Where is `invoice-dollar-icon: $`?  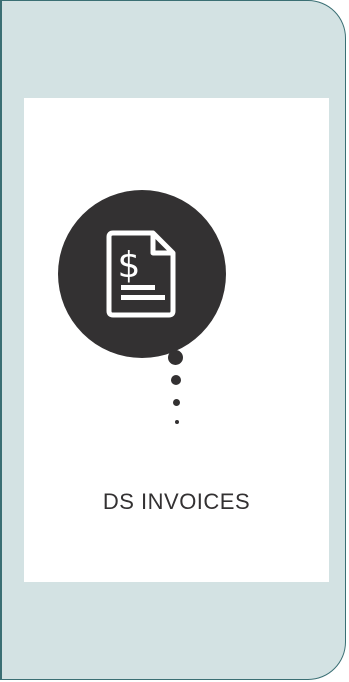 invoice-dollar-icon: $ is located at coordinates (142, 274).